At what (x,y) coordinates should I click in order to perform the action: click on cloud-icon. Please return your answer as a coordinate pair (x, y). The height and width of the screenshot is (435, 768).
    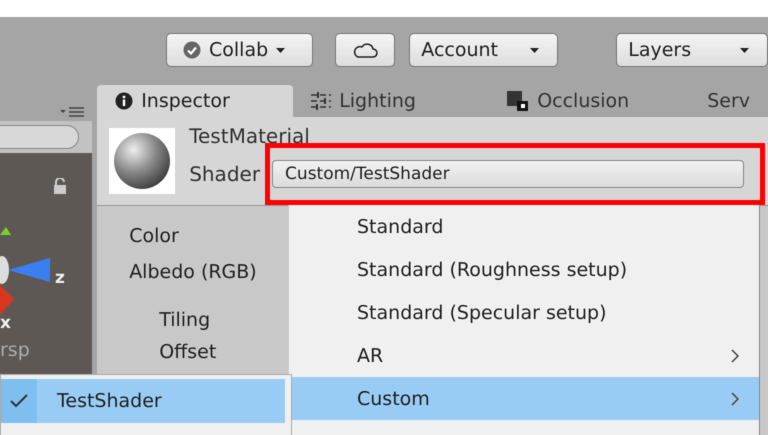
    Looking at the image, I should click on (365, 50).